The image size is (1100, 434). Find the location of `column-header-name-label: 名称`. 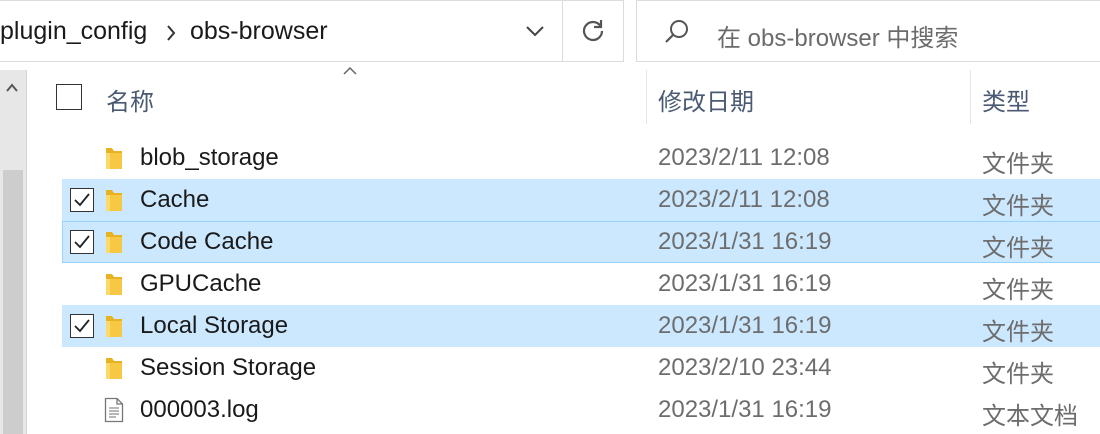

column-header-name-label: 名称 is located at coordinates (130, 102).